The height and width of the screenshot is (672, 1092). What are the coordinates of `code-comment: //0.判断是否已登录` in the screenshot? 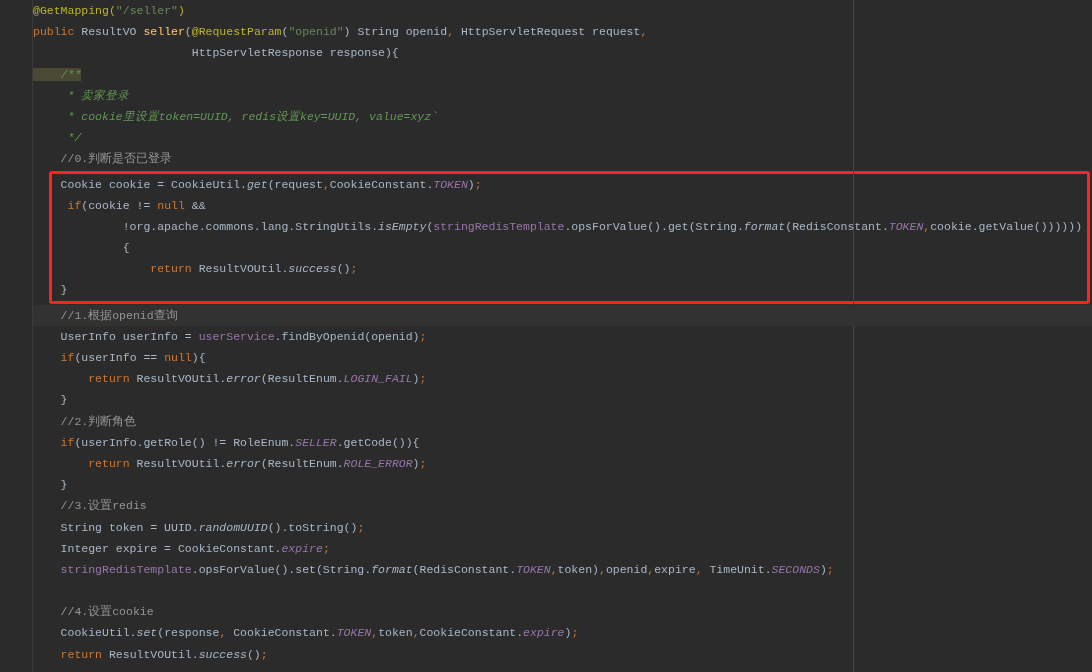 It's located at (116, 159).